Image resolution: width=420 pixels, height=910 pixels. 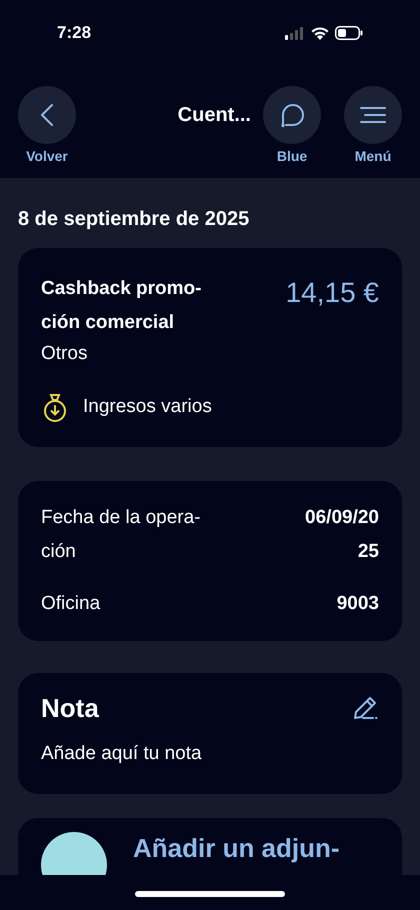 I want to click on detail-label: Fecha de la opera- ción, so click(x=120, y=535).